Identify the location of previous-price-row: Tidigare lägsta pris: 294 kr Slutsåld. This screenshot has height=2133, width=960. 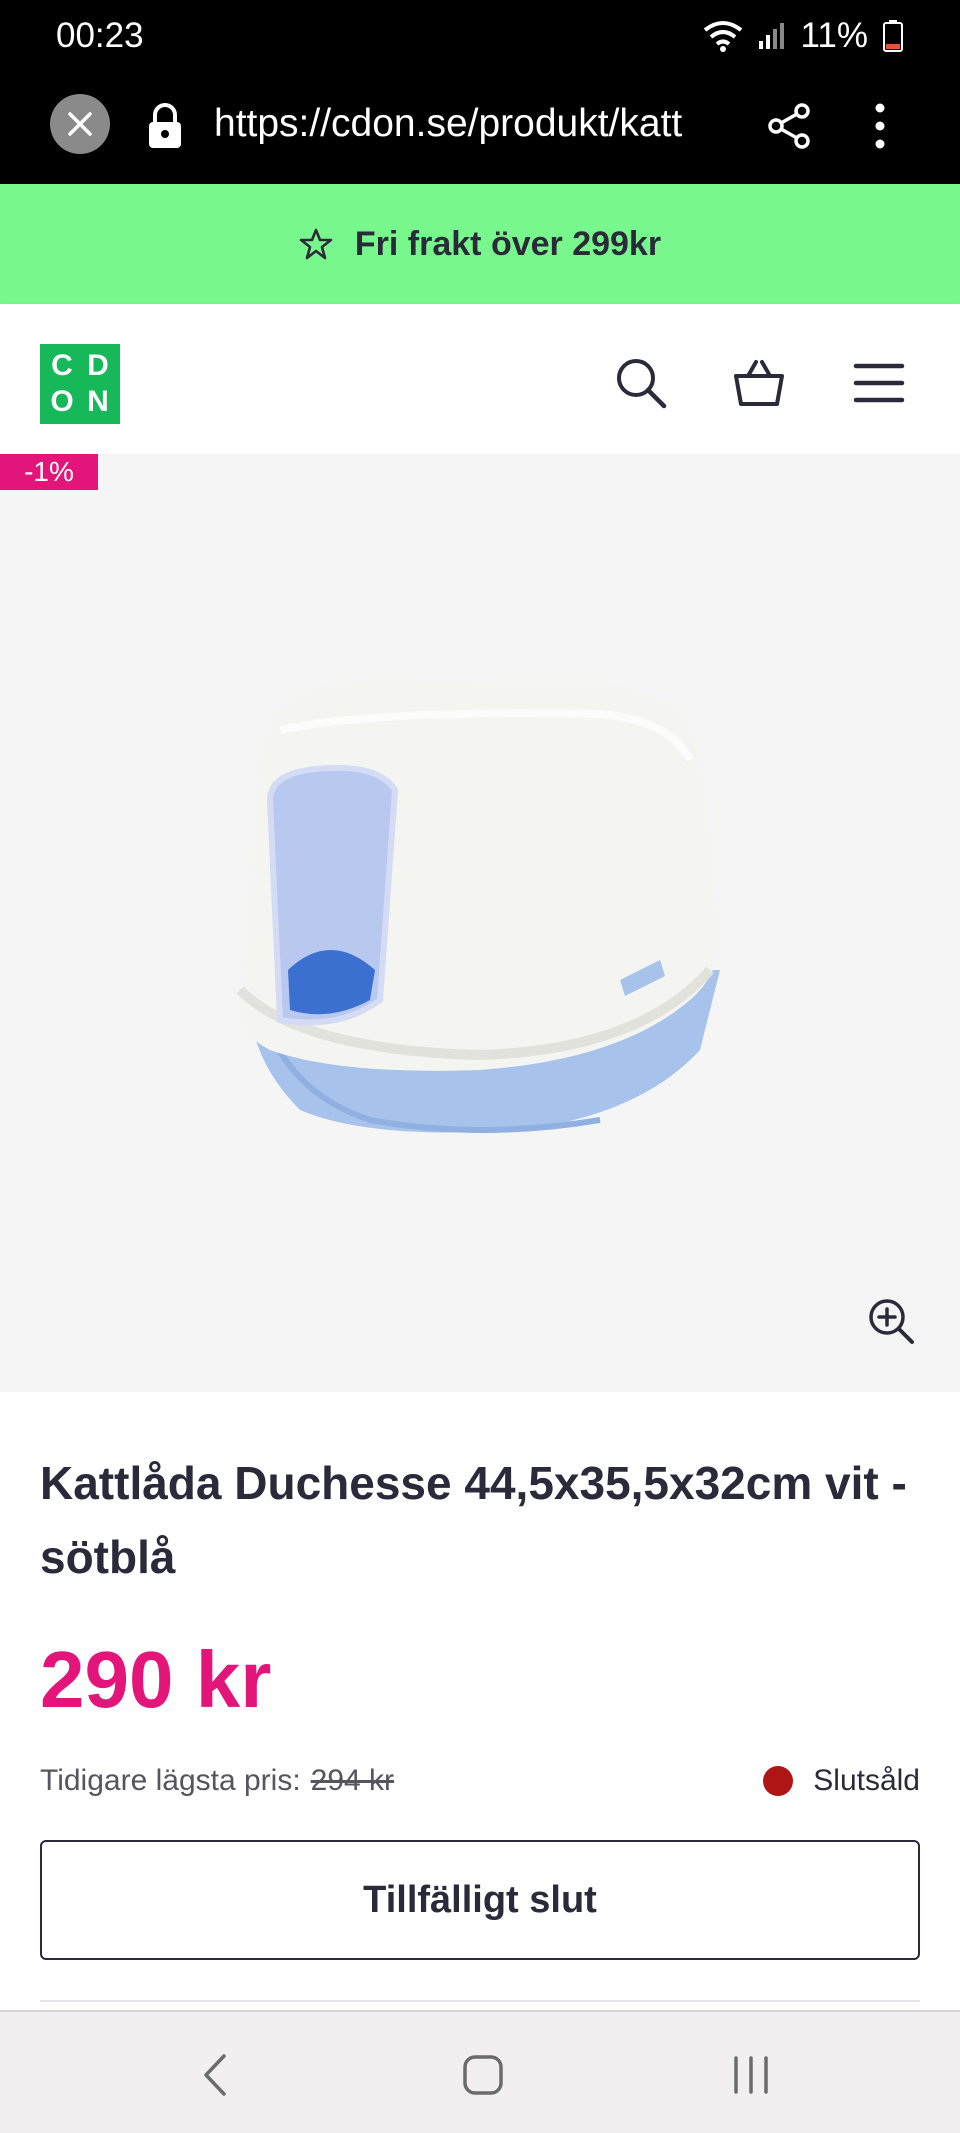
(480, 1781).